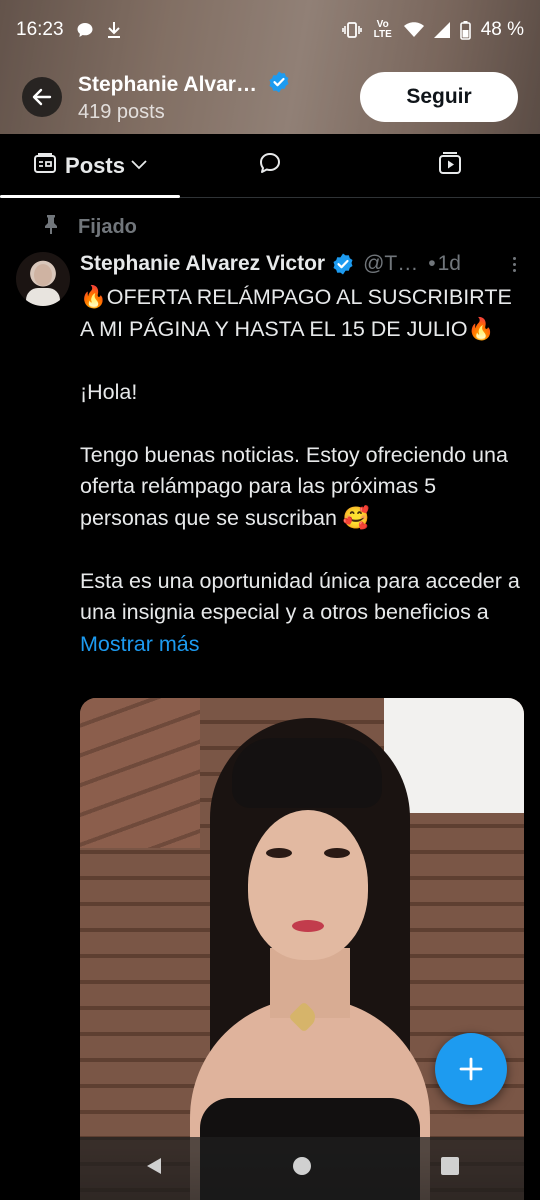  I want to click on nav-home-icon, so click(302, 1168).